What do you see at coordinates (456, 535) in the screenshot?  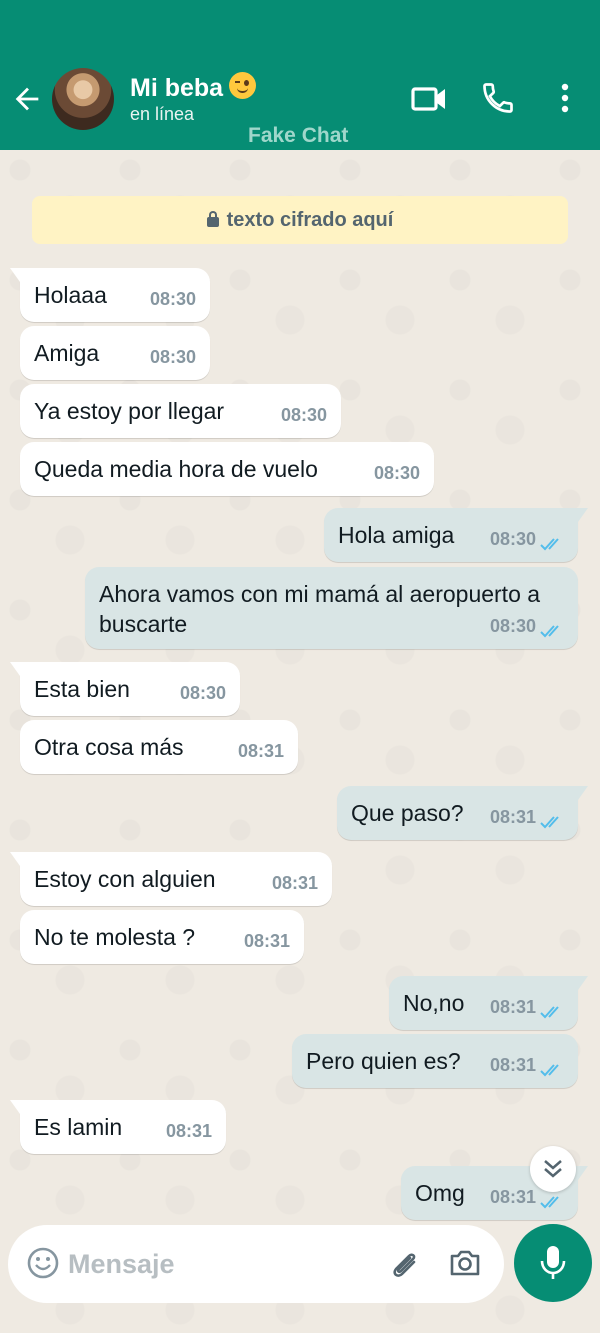 I see `message-bubble-outgoing: Hola amiga 08:30` at bounding box center [456, 535].